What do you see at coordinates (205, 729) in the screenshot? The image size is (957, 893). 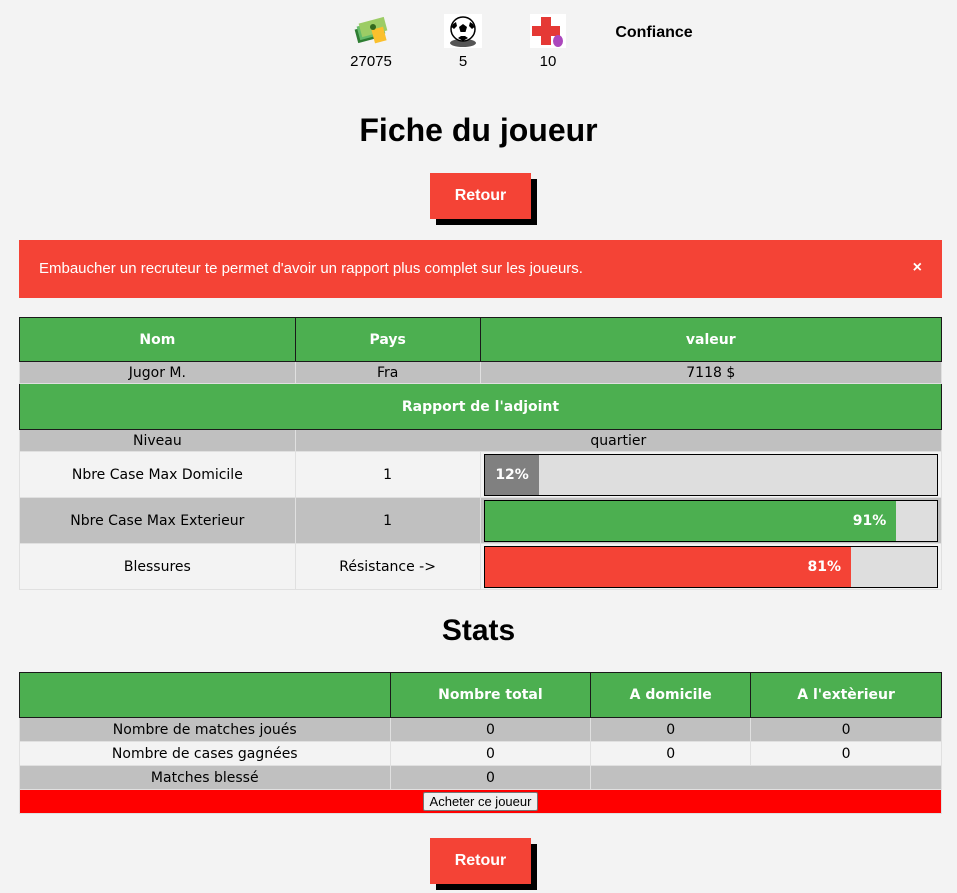 I see `stats-label: Nombre de matches joués` at bounding box center [205, 729].